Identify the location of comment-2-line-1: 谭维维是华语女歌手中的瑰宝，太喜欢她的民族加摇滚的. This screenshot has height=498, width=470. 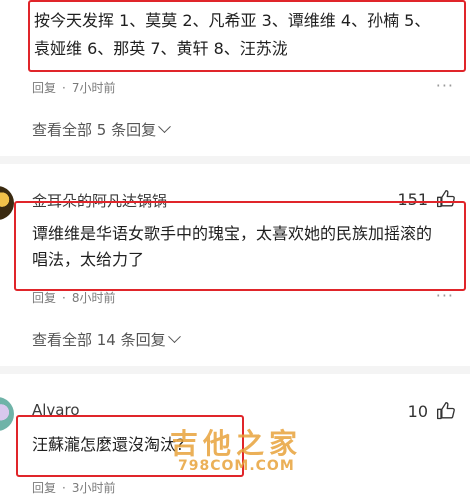
(232, 233).